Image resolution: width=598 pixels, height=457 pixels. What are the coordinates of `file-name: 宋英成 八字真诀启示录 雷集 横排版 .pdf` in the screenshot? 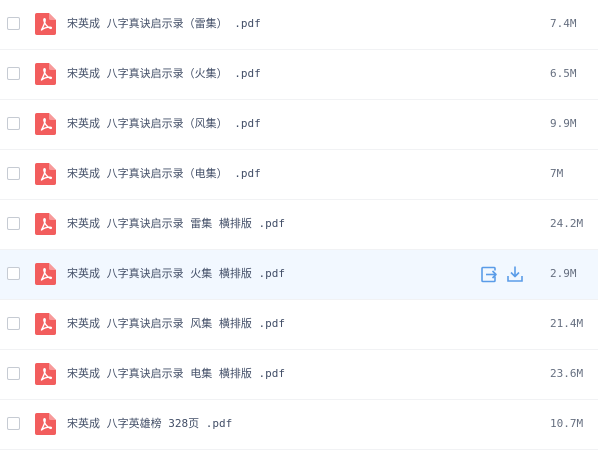 It's located at (176, 224).